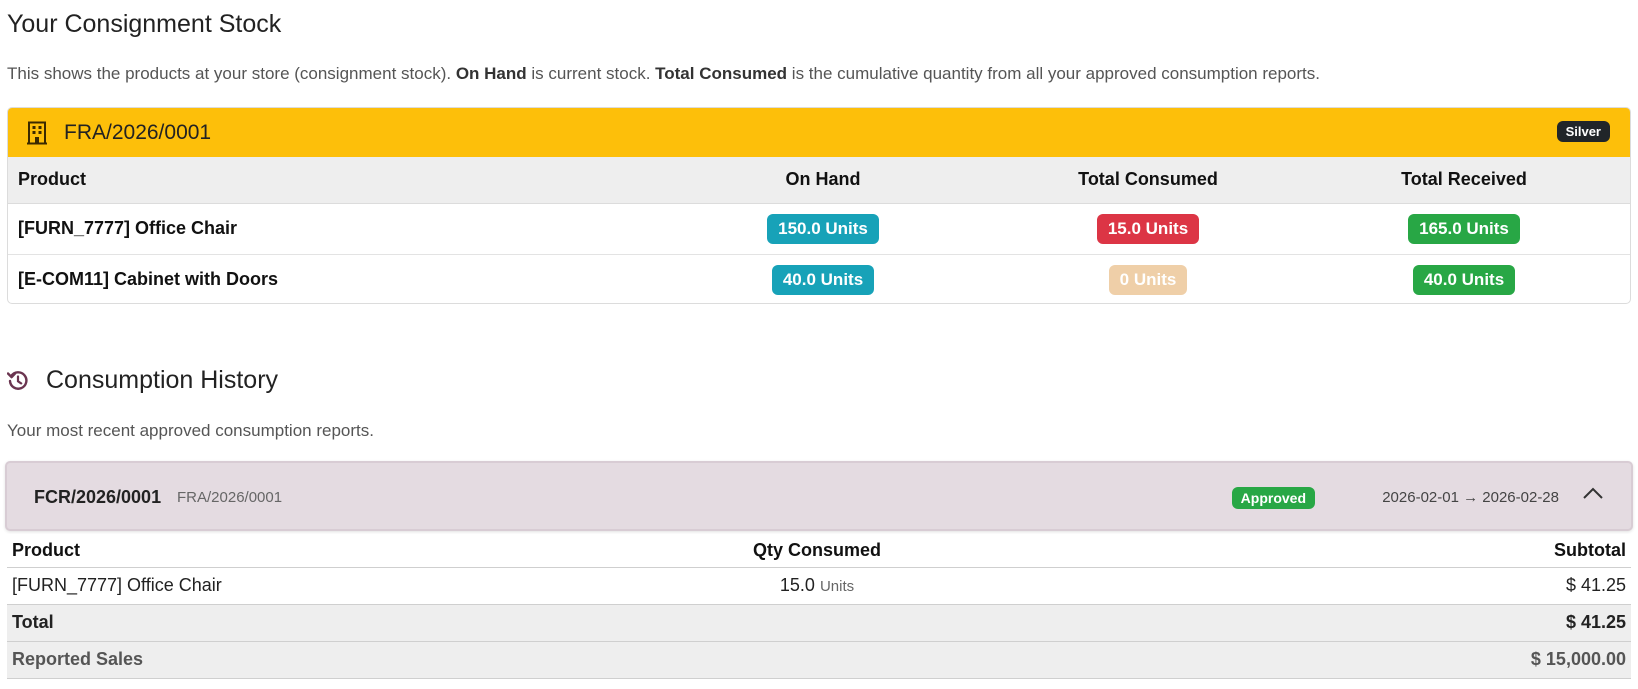 Image resolution: width=1638 pixels, height=689 pixels. I want to click on total-row: Total $ 41.25, so click(819, 623).